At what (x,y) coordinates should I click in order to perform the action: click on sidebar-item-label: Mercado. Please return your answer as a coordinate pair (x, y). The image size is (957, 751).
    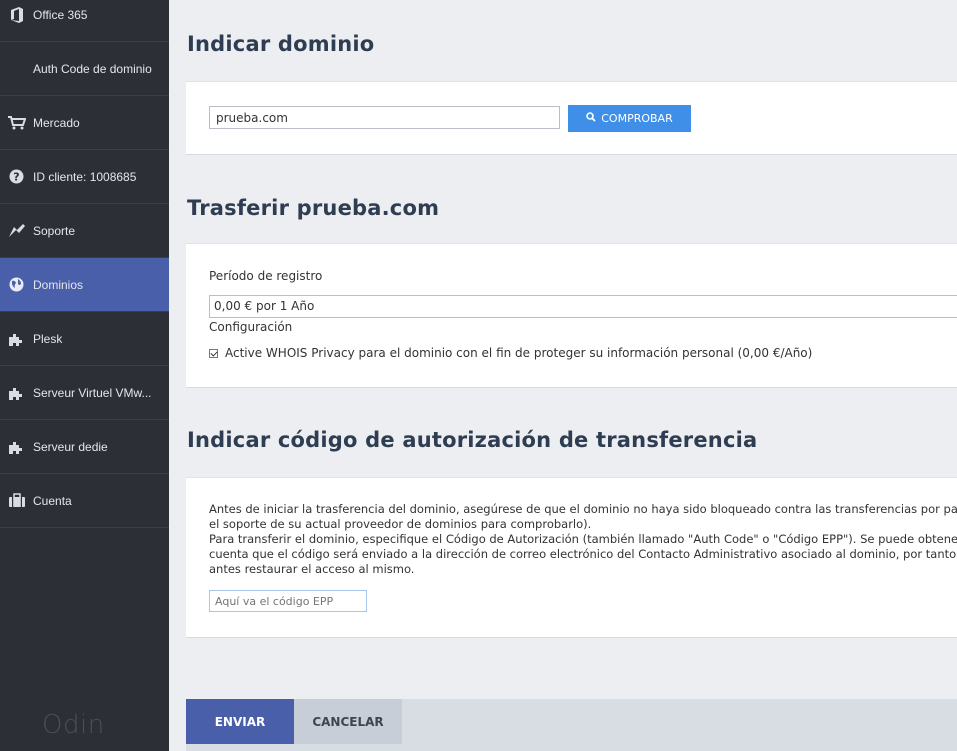
    Looking at the image, I should click on (56, 122).